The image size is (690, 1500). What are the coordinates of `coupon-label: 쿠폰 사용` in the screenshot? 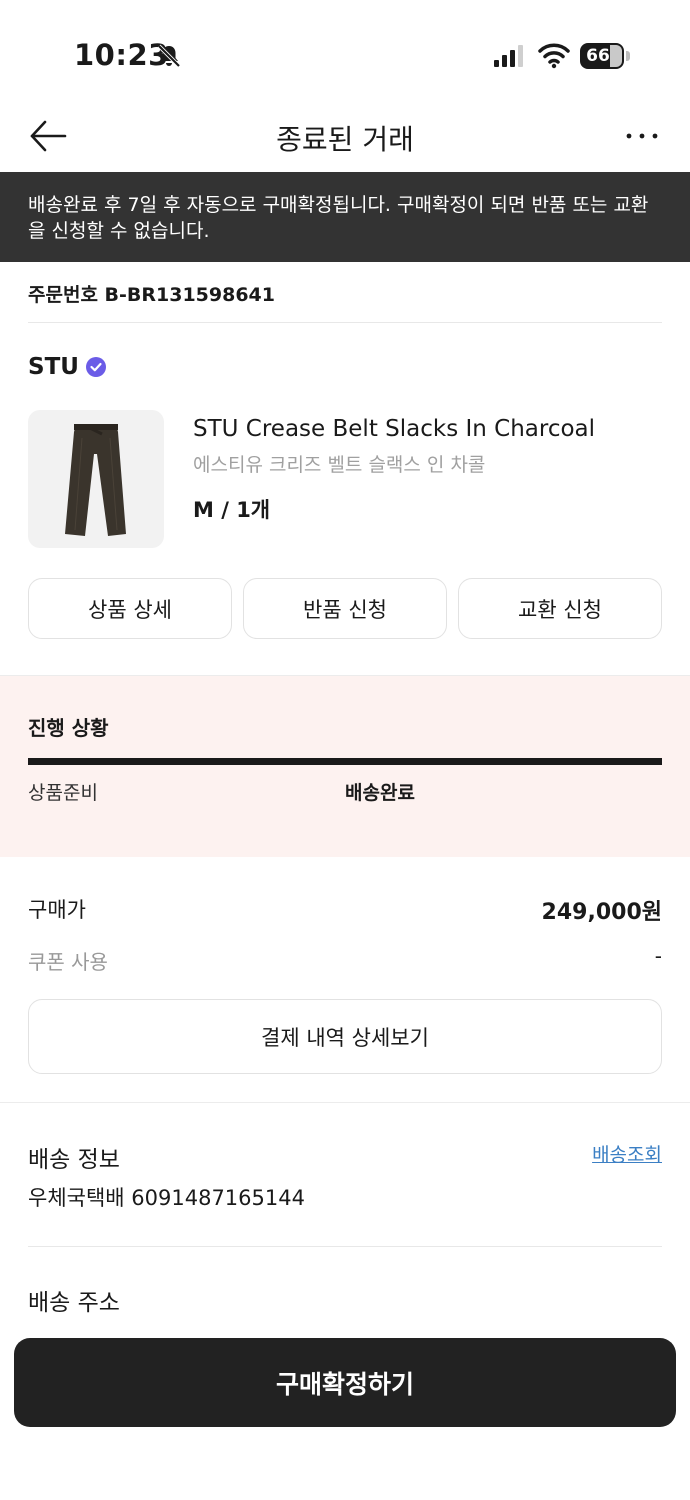 It's located at (68, 962).